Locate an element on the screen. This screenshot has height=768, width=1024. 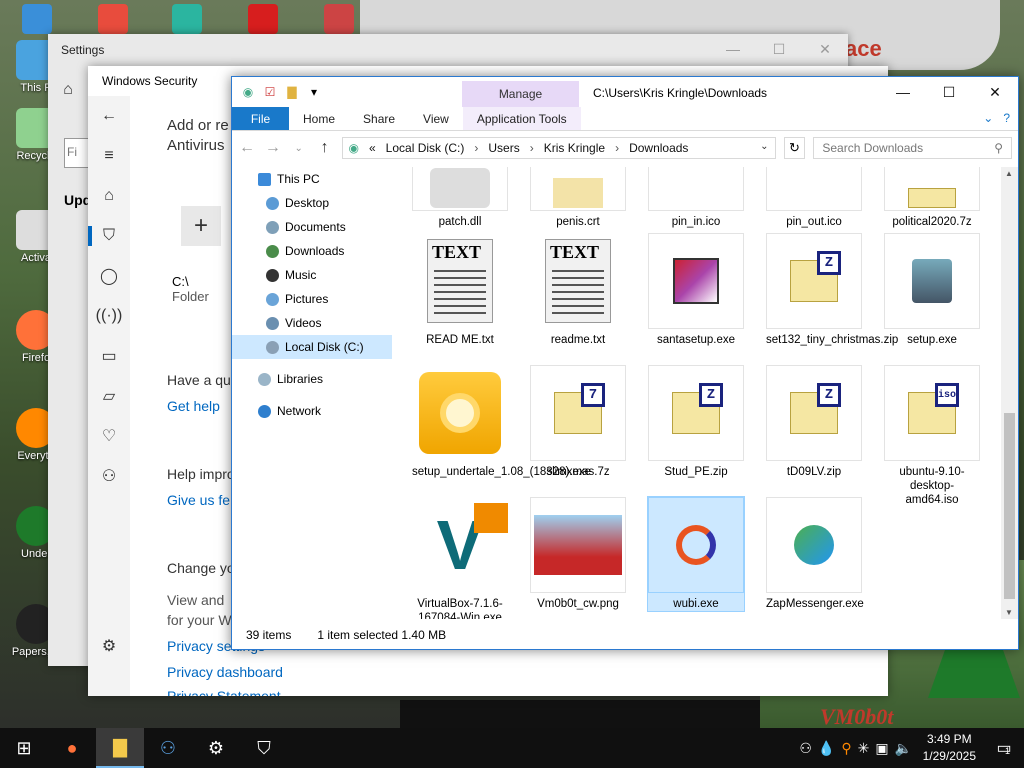
file-item: patch.dll is located at coordinates (460, 198).